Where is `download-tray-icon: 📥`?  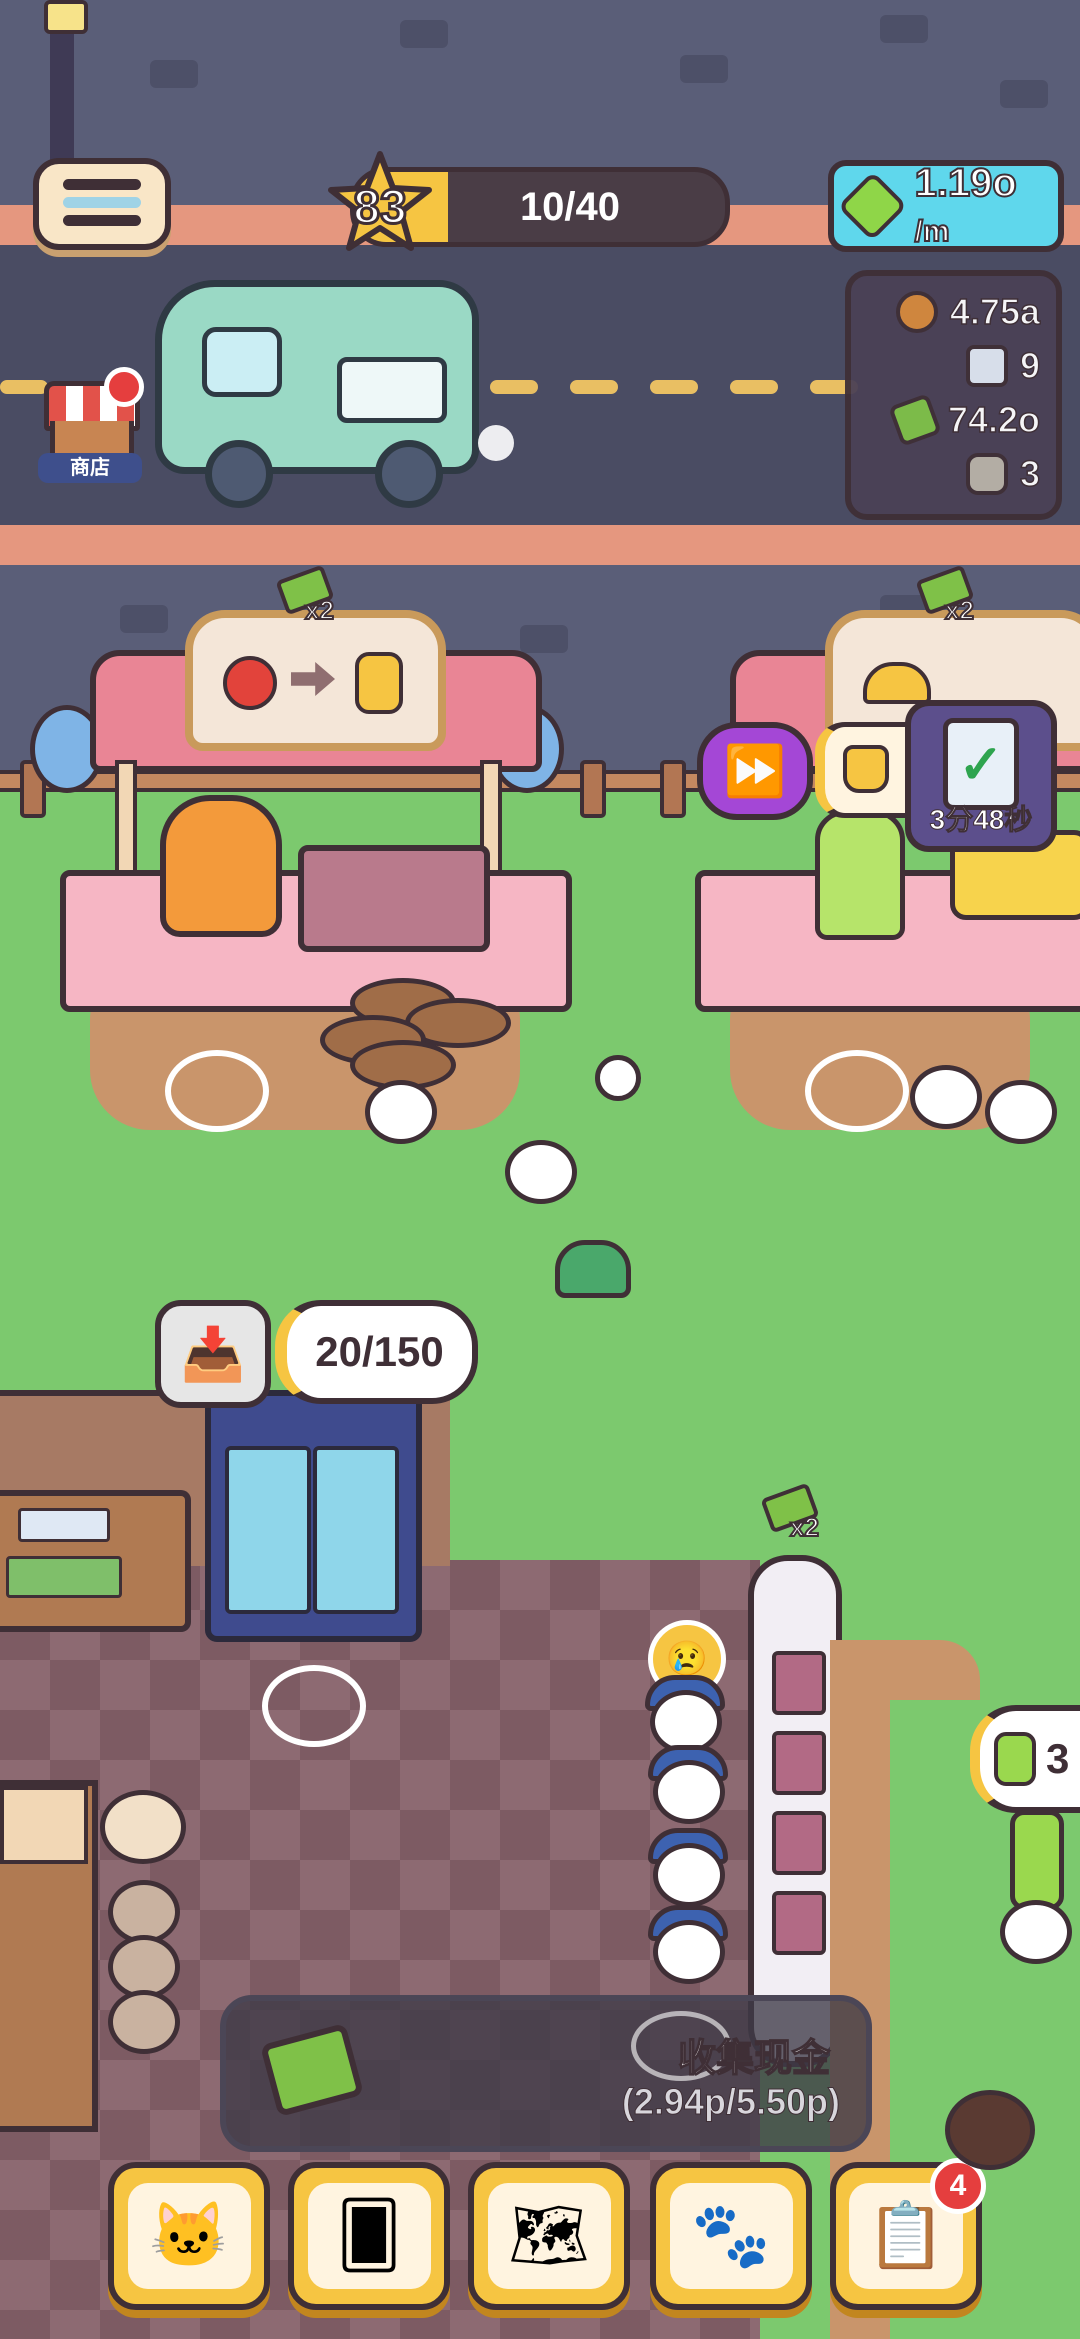 download-tray-icon: 📥 is located at coordinates (213, 1354).